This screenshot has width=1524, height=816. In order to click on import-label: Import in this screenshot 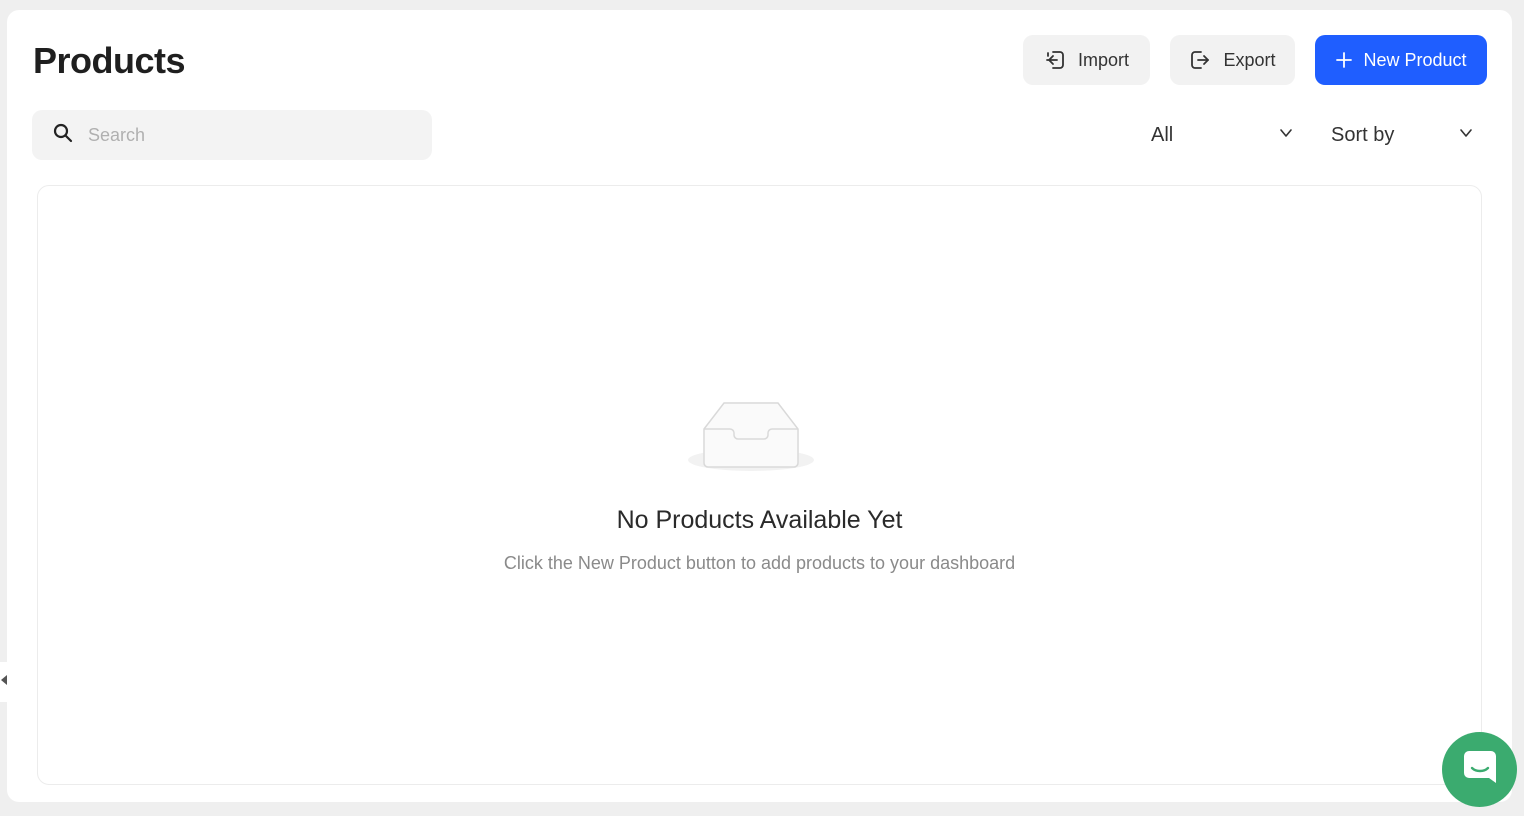, I will do `click(1103, 59)`.